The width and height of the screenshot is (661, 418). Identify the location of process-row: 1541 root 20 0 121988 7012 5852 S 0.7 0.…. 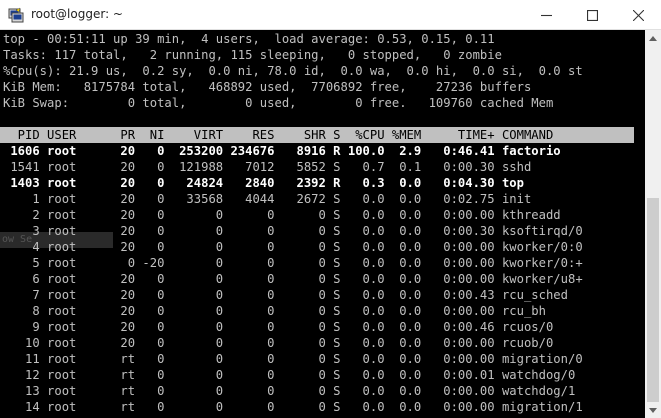
(267, 167).